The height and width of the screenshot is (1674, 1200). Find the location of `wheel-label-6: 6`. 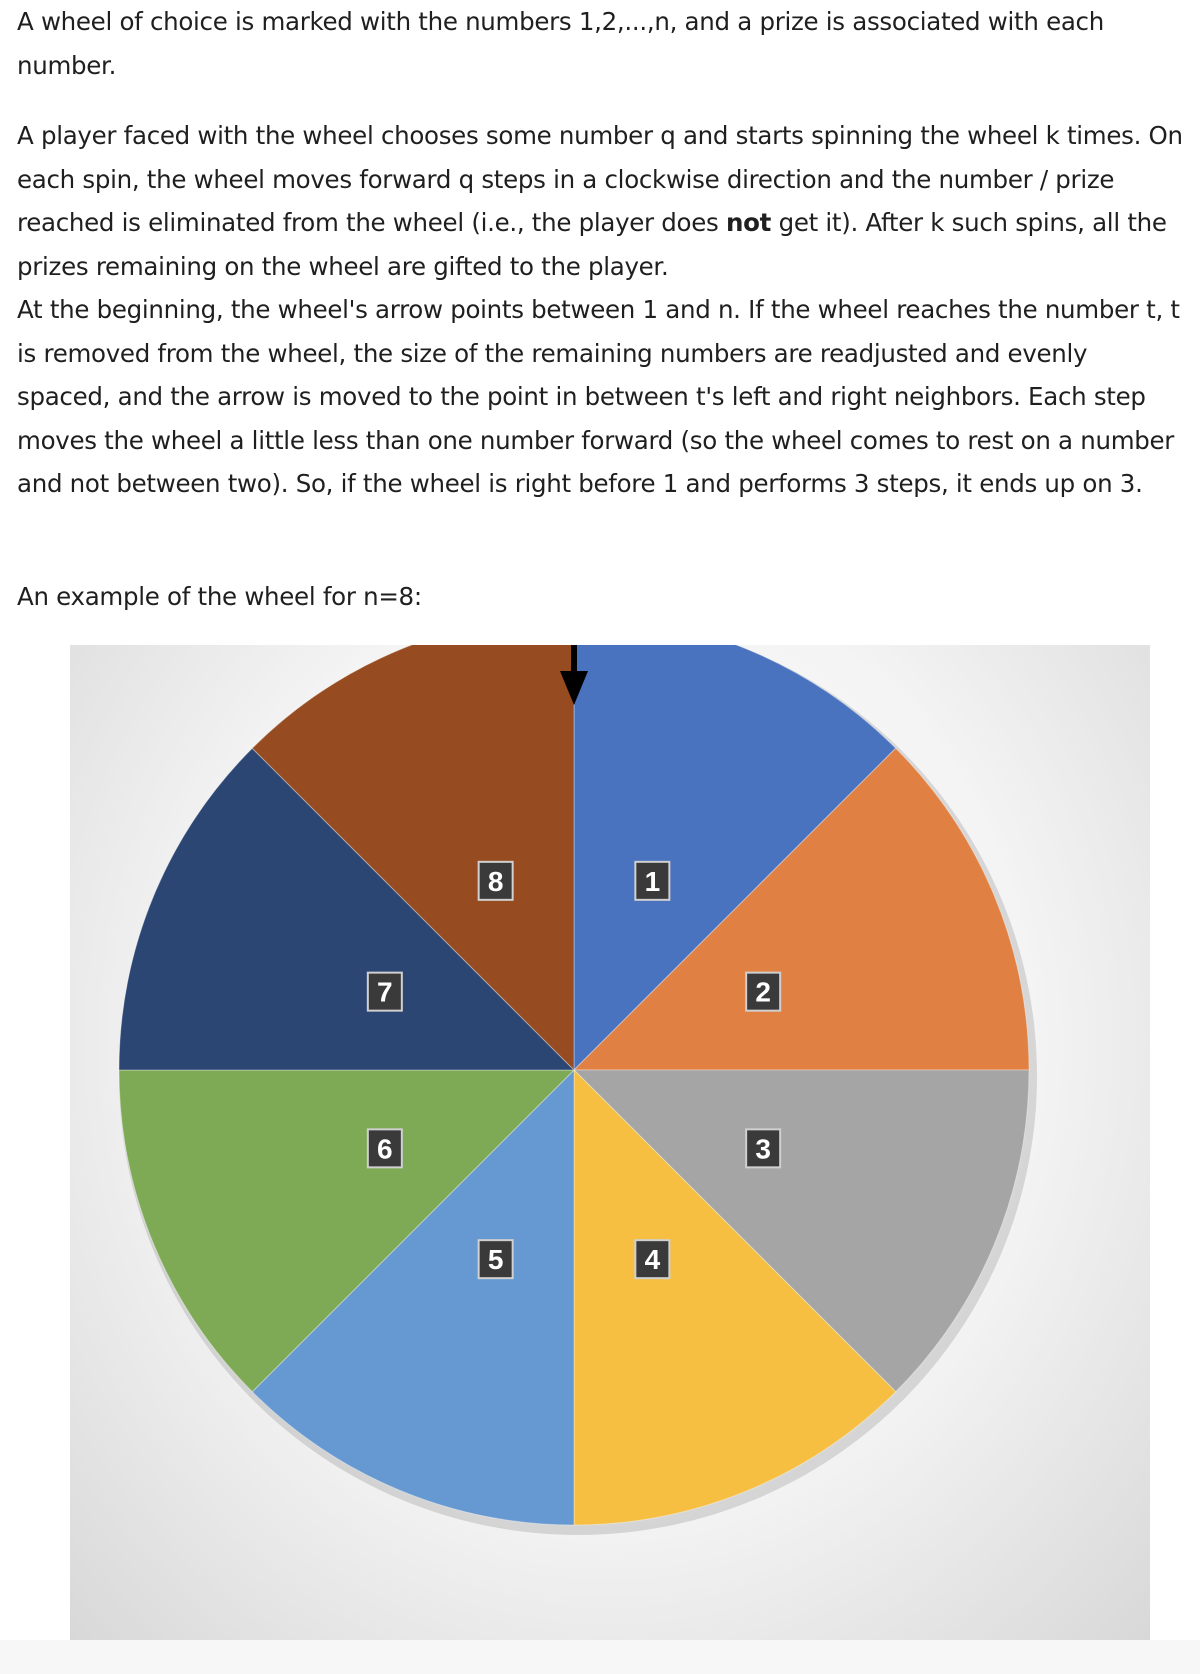

wheel-label-6: 6 is located at coordinates (384, 1148).